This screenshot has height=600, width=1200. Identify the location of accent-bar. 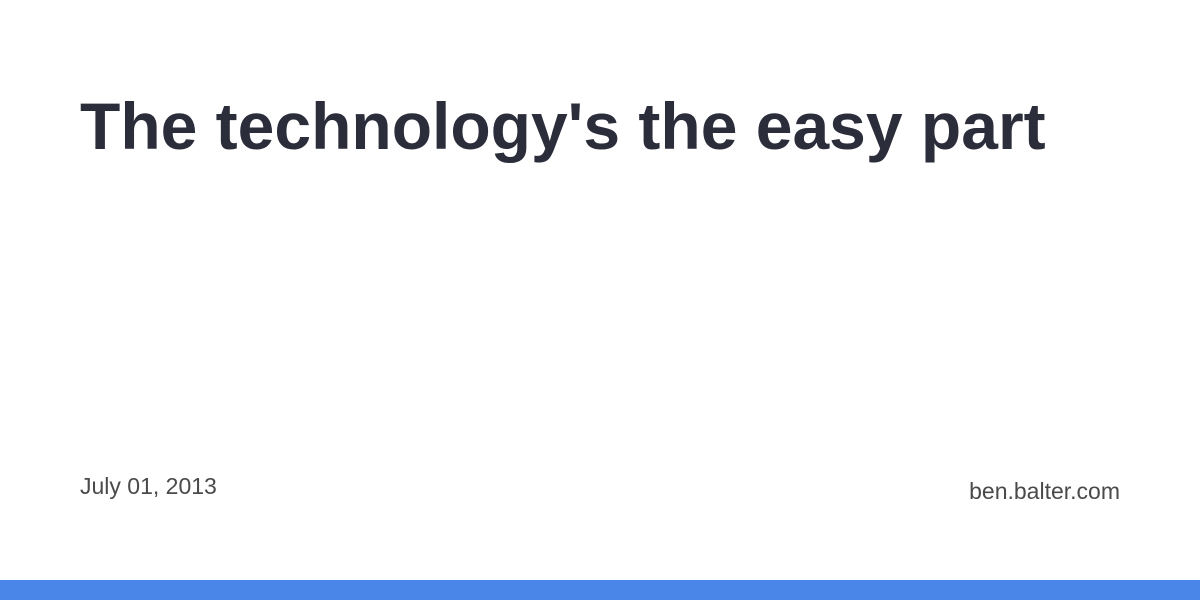
(600, 590).